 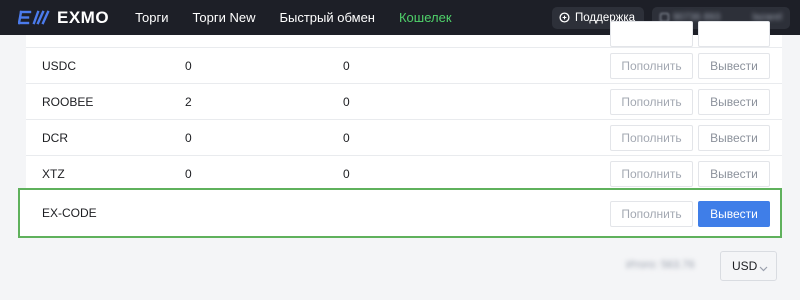 What do you see at coordinates (763, 269) in the screenshot?
I see `chevron-down-icon` at bounding box center [763, 269].